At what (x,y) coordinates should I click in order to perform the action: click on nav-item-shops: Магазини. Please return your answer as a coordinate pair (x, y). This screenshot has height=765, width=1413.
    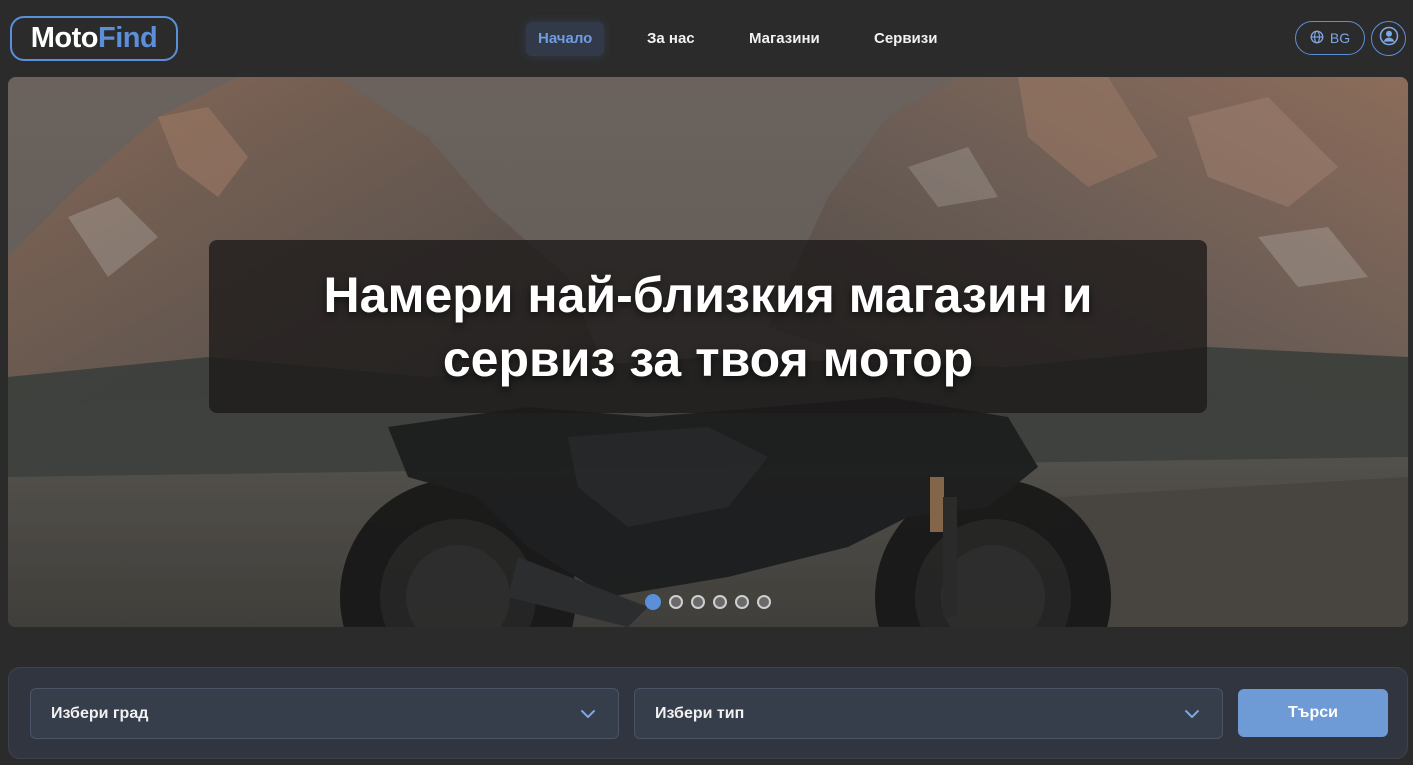
    Looking at the image, I should click on (784, 39).